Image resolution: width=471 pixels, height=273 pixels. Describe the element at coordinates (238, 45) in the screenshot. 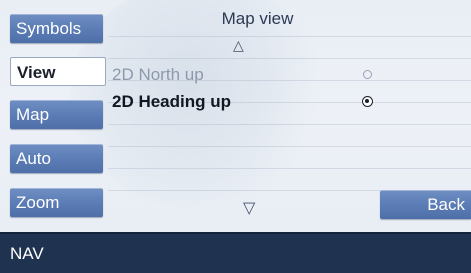

I see `scroll-up-icon: △` at that location.